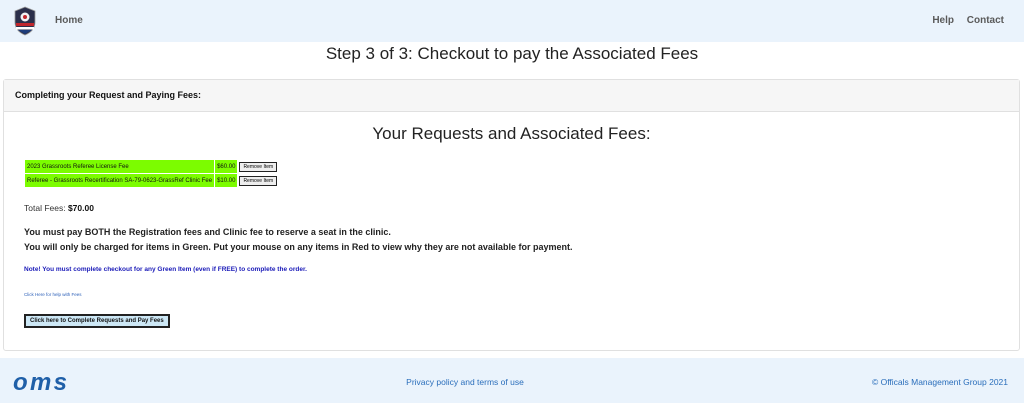 Image resolution: width=1024 pixels, height=407 pixels. I want to click on nav-right-links: Help Contact, so click(963, 20).